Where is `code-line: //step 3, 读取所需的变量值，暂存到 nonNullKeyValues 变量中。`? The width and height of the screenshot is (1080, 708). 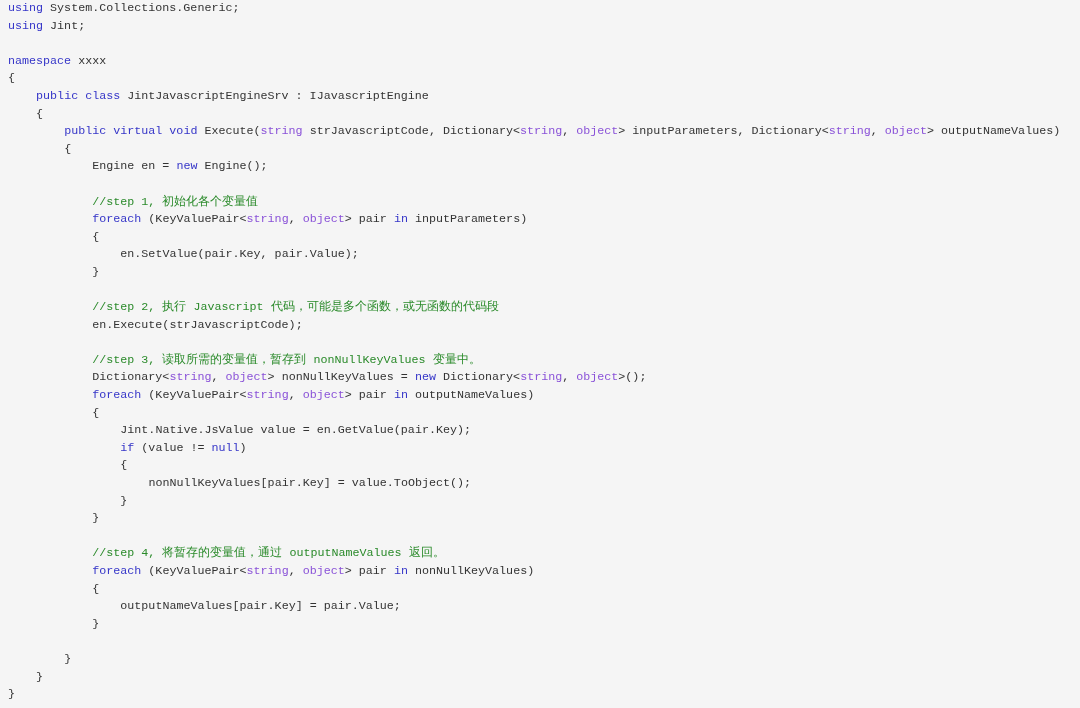
code-line: //step 3, 读取所需的变量值，暂存到 nonNullKeyValues 变量中。 is located at coordinates (286, 359).